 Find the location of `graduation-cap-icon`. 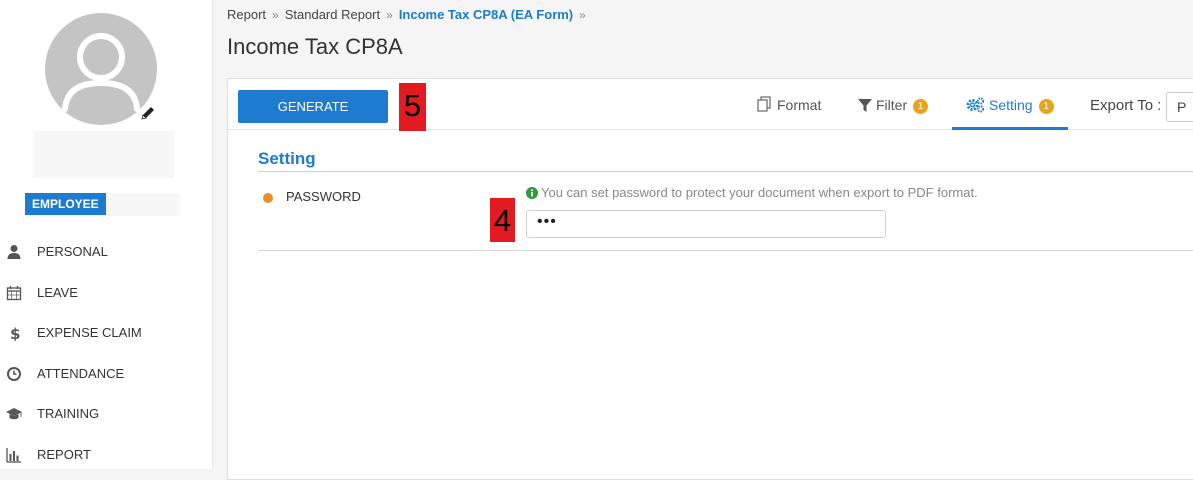

graduation-cap-icon is located at coordinates (14, 414).